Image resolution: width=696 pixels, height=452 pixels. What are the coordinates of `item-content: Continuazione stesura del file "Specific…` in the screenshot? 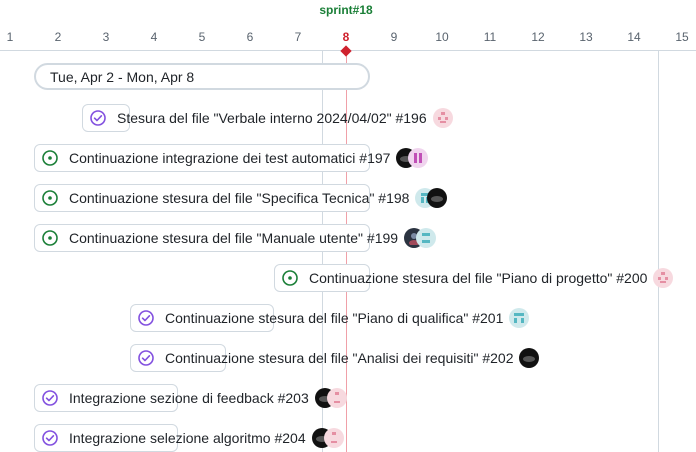 It's located at (244, 198).